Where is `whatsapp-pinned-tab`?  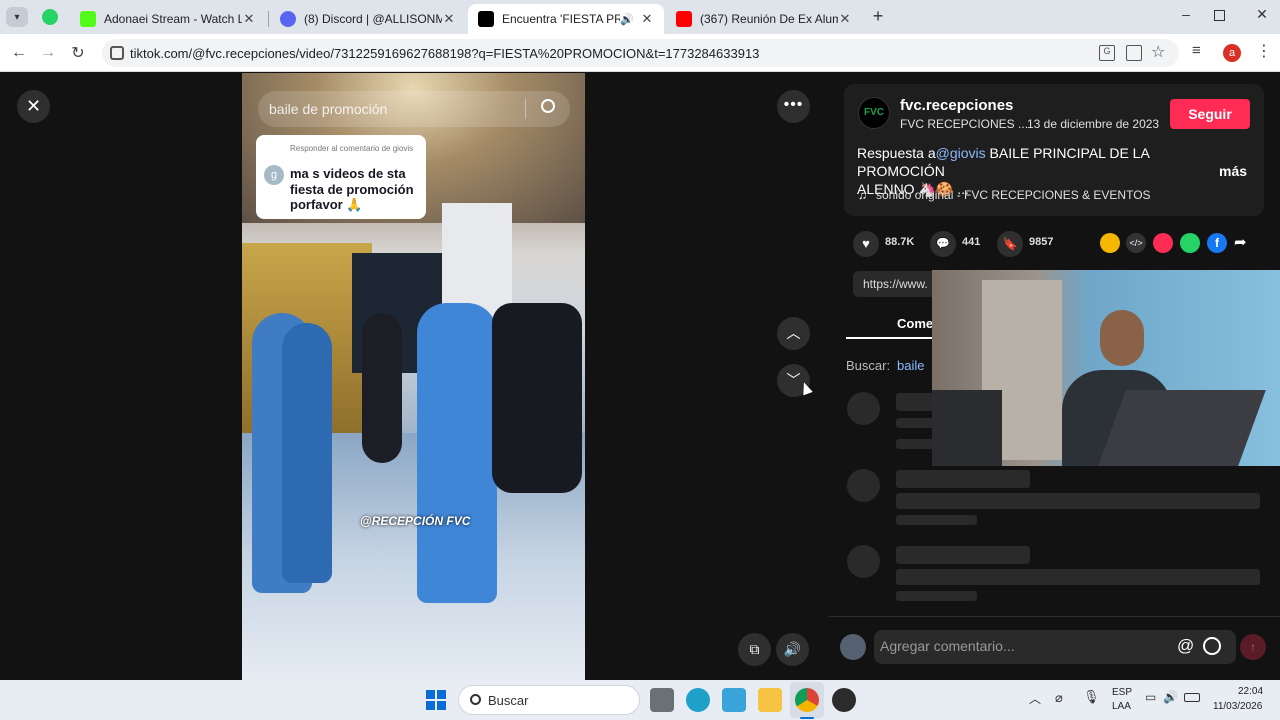
whatsapp-pinned-tab is located at coordinates (50, 17).